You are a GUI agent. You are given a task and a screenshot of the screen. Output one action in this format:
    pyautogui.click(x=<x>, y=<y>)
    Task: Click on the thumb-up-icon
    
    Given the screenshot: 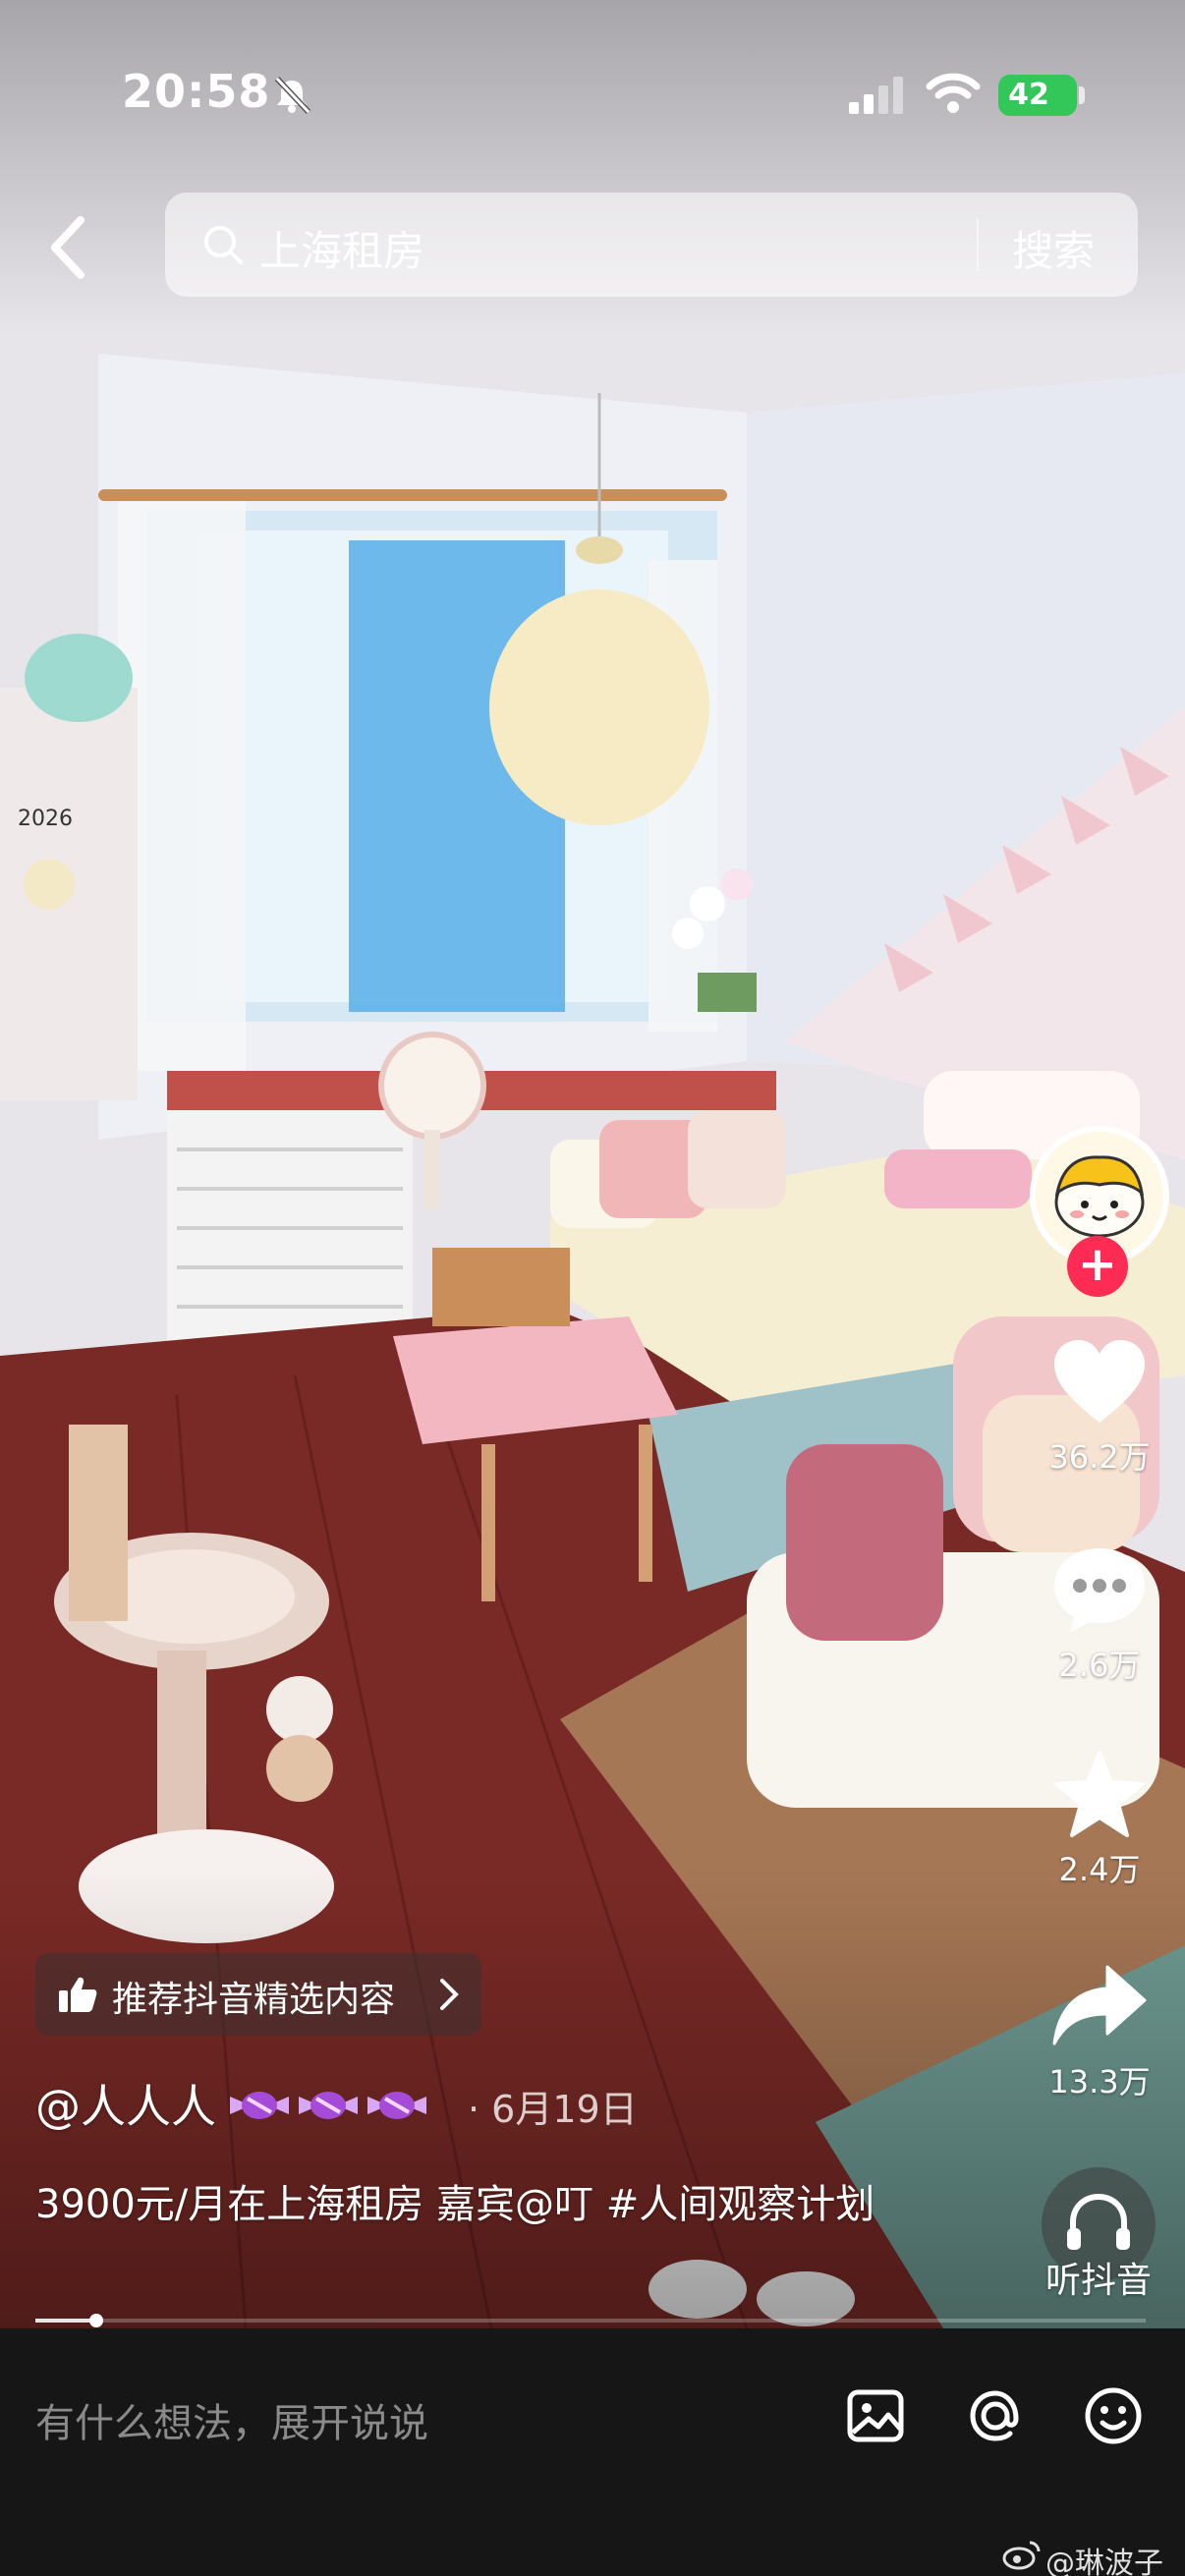 What is the action you would take?
    pyautogui.click(x=78, y=1994)
    